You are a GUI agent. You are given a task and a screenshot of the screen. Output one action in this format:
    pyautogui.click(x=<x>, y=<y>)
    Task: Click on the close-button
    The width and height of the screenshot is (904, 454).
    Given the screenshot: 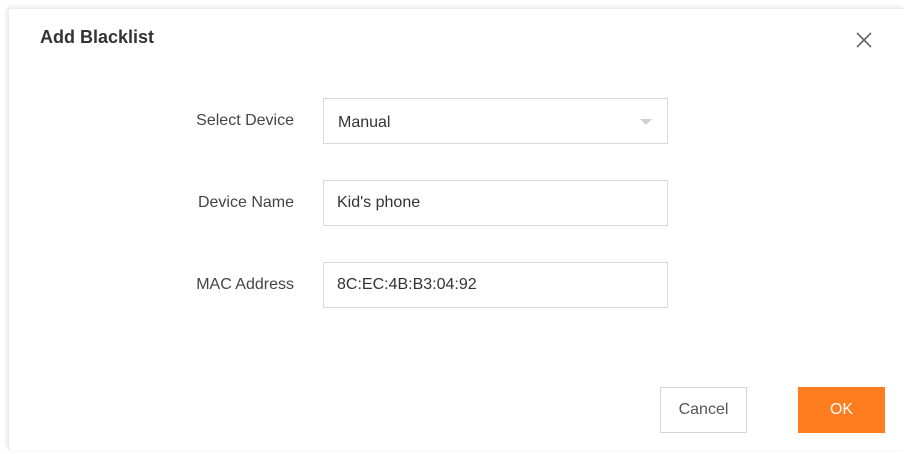 What is the action you would take?
    pyautogui.click(x=864, y=40)
    